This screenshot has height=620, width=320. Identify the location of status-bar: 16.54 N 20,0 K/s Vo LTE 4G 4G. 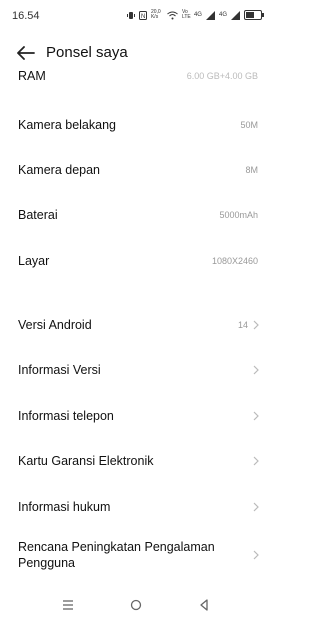
(136, 15).